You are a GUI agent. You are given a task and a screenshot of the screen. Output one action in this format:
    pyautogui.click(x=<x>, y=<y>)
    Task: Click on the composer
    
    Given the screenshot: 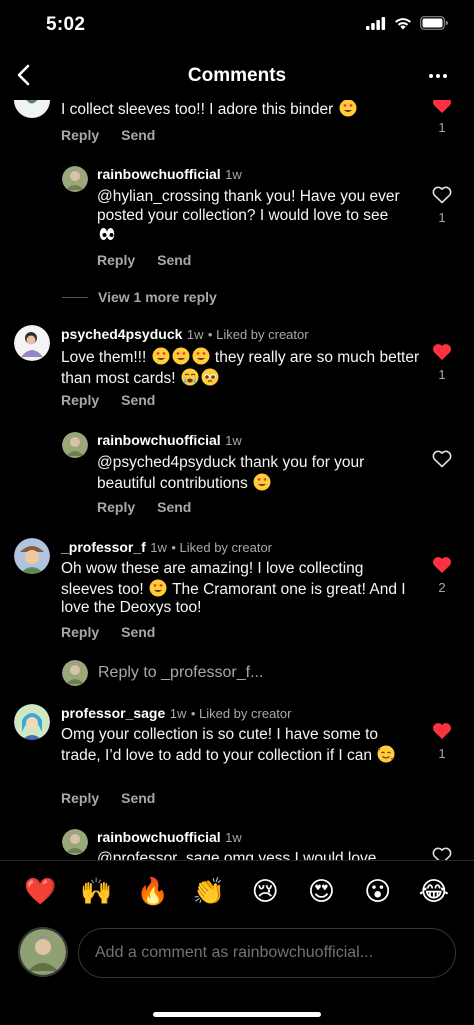 What is the action you would take?
    pyautogui.click(x=238, y=953)
    